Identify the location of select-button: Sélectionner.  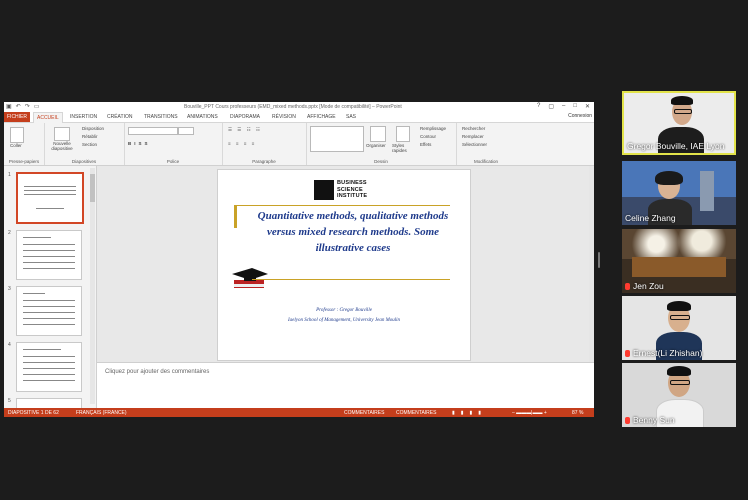
(474, 144).